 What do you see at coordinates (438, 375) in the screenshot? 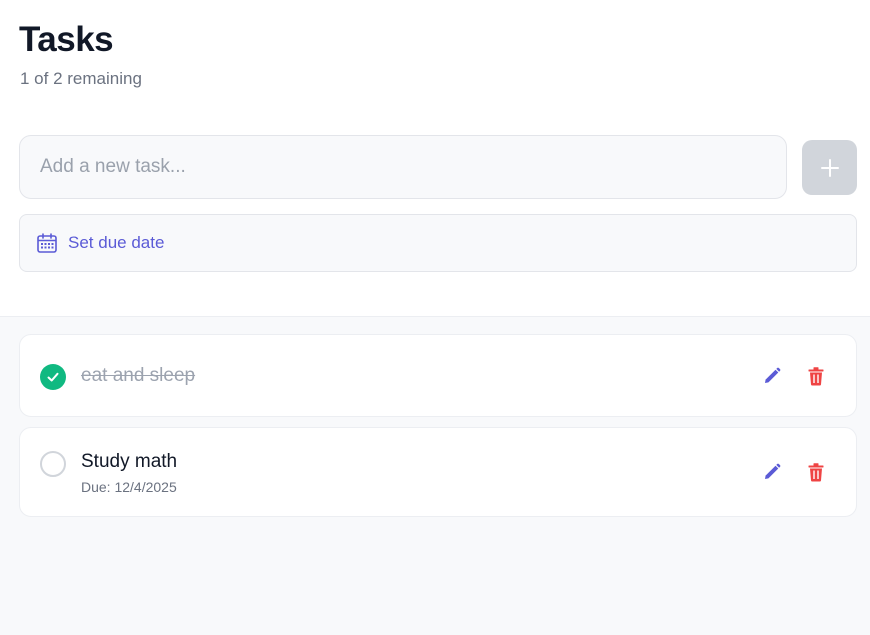
I see `task-item: eat and sleep` at bounding box center [438, 375].